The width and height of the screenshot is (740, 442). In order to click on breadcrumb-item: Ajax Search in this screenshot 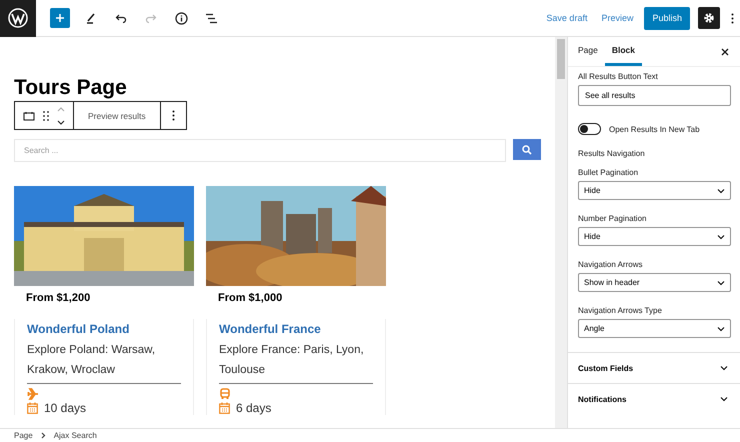, I will do `click(75, 435)`.